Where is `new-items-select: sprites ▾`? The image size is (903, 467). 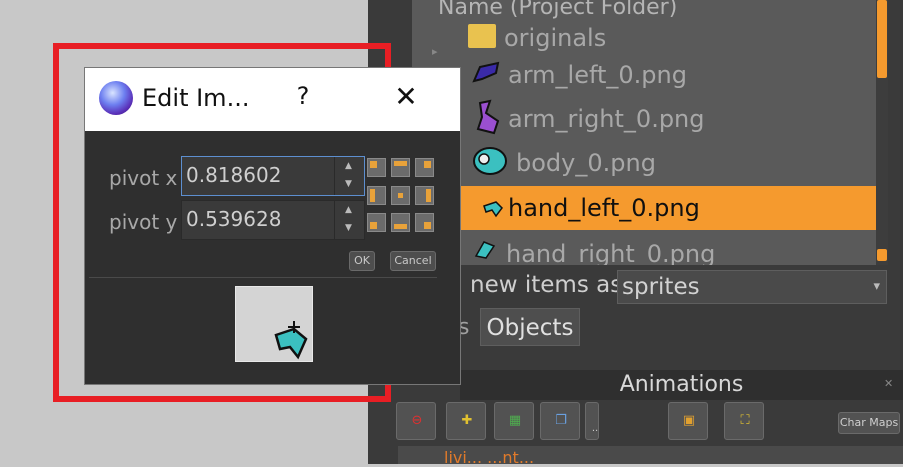 new-items-select: sprites ▾ is located at coordinates (752, 287).